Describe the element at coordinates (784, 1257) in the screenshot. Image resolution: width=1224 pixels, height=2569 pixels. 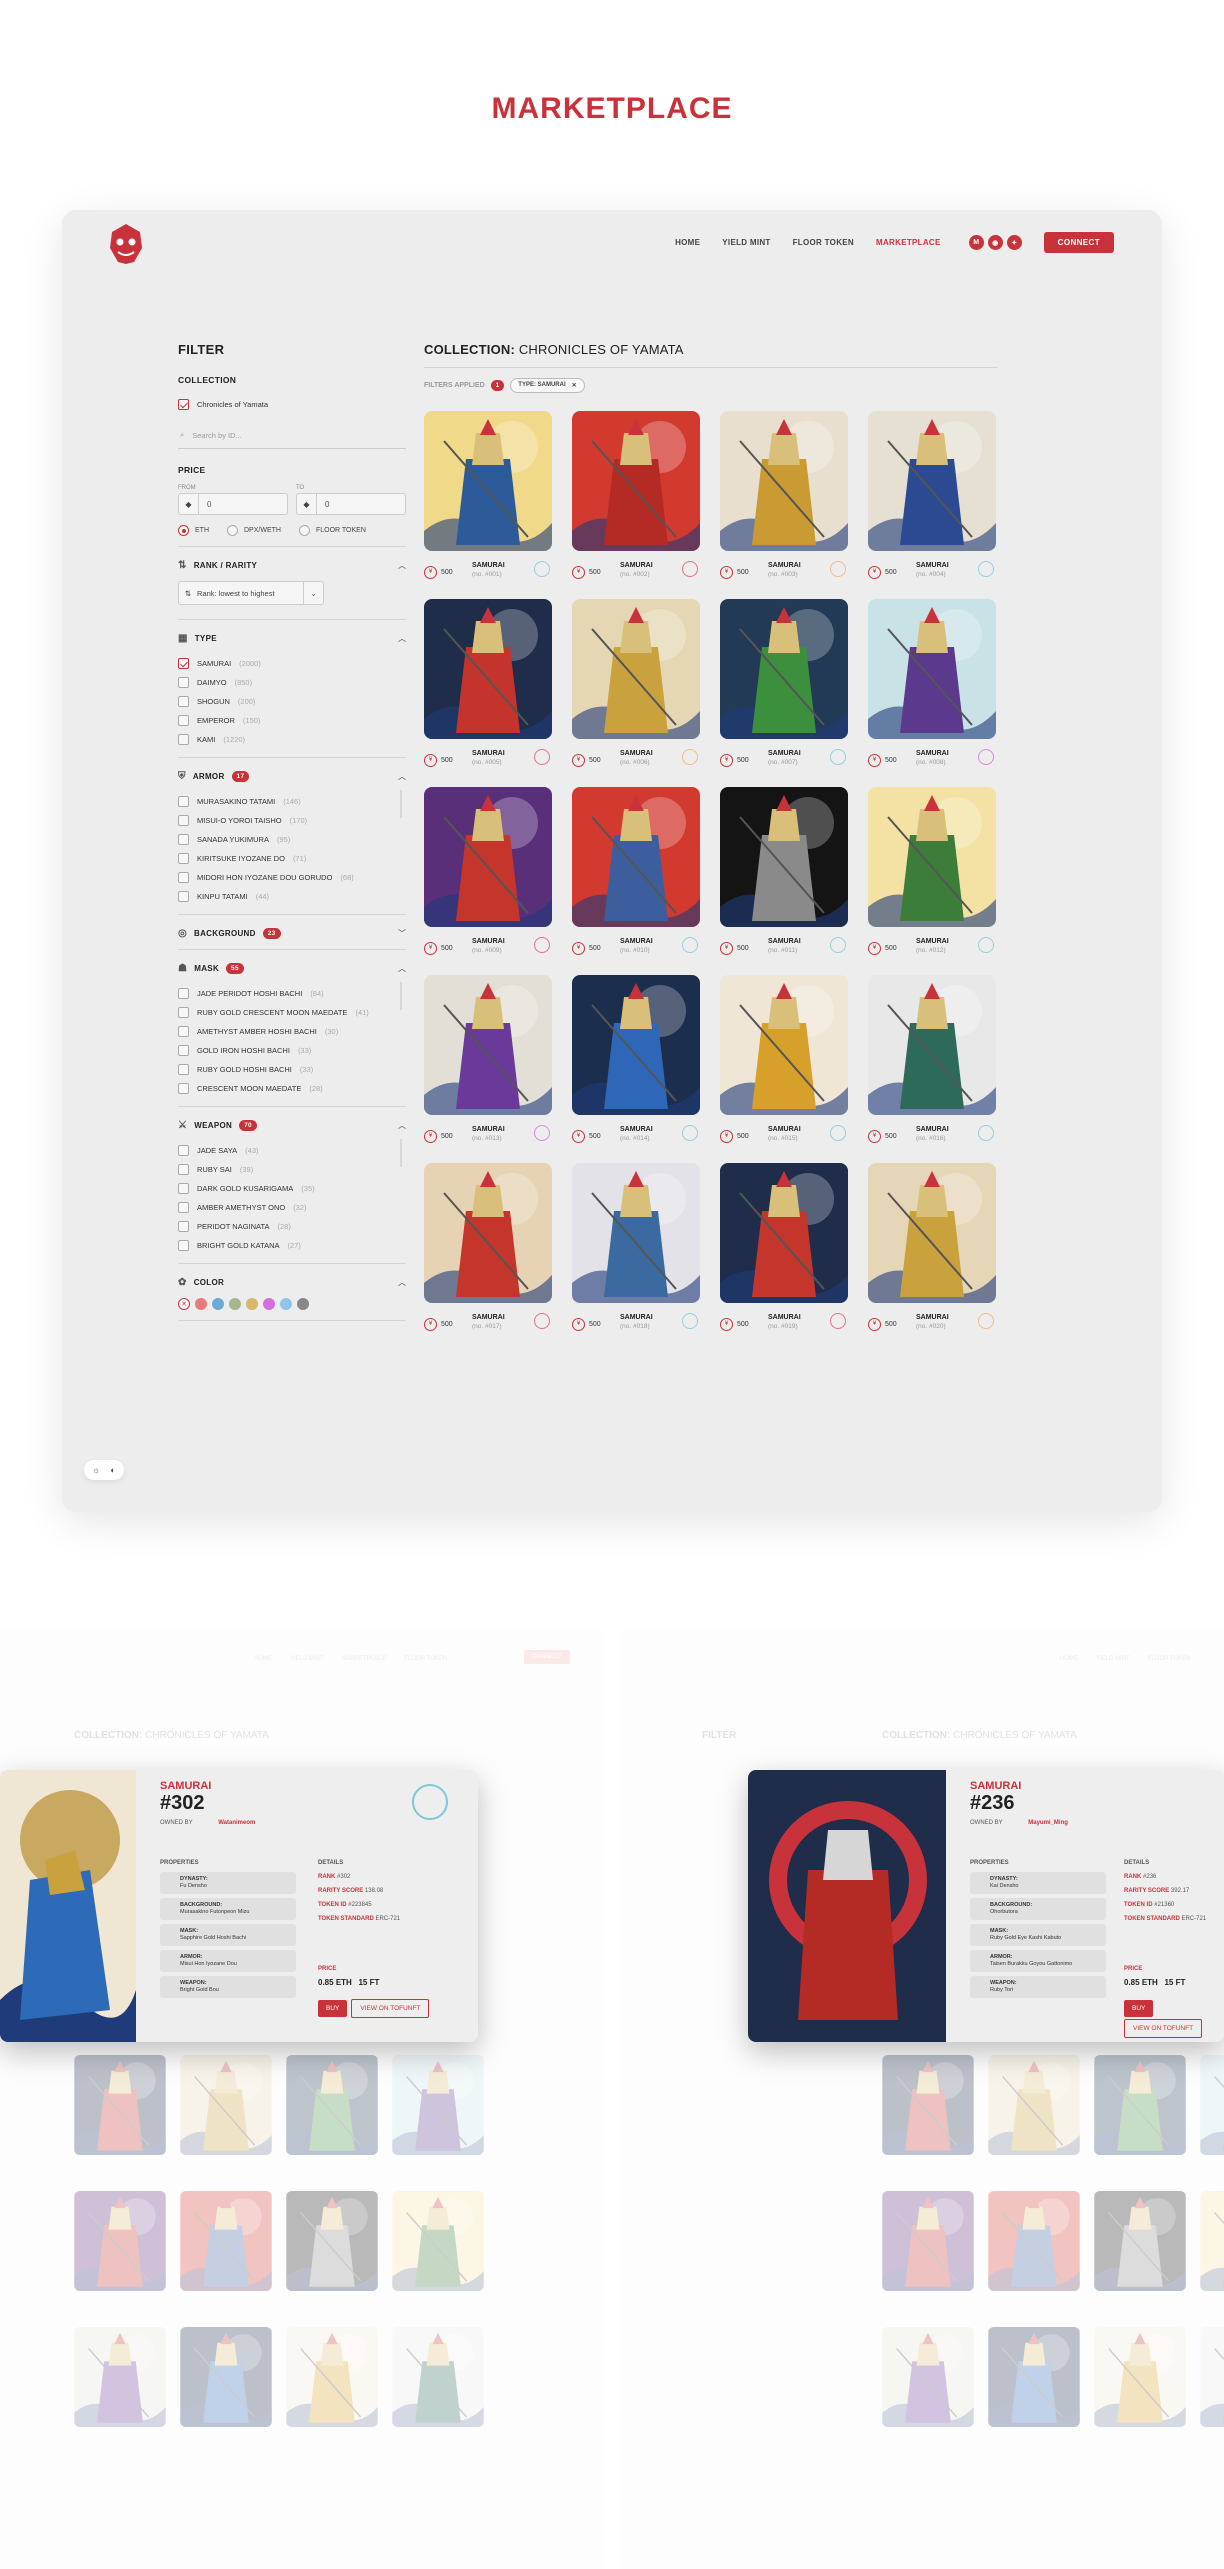
I see `nft-card: ¥500 SAMURAI (no. #019)` at that location.